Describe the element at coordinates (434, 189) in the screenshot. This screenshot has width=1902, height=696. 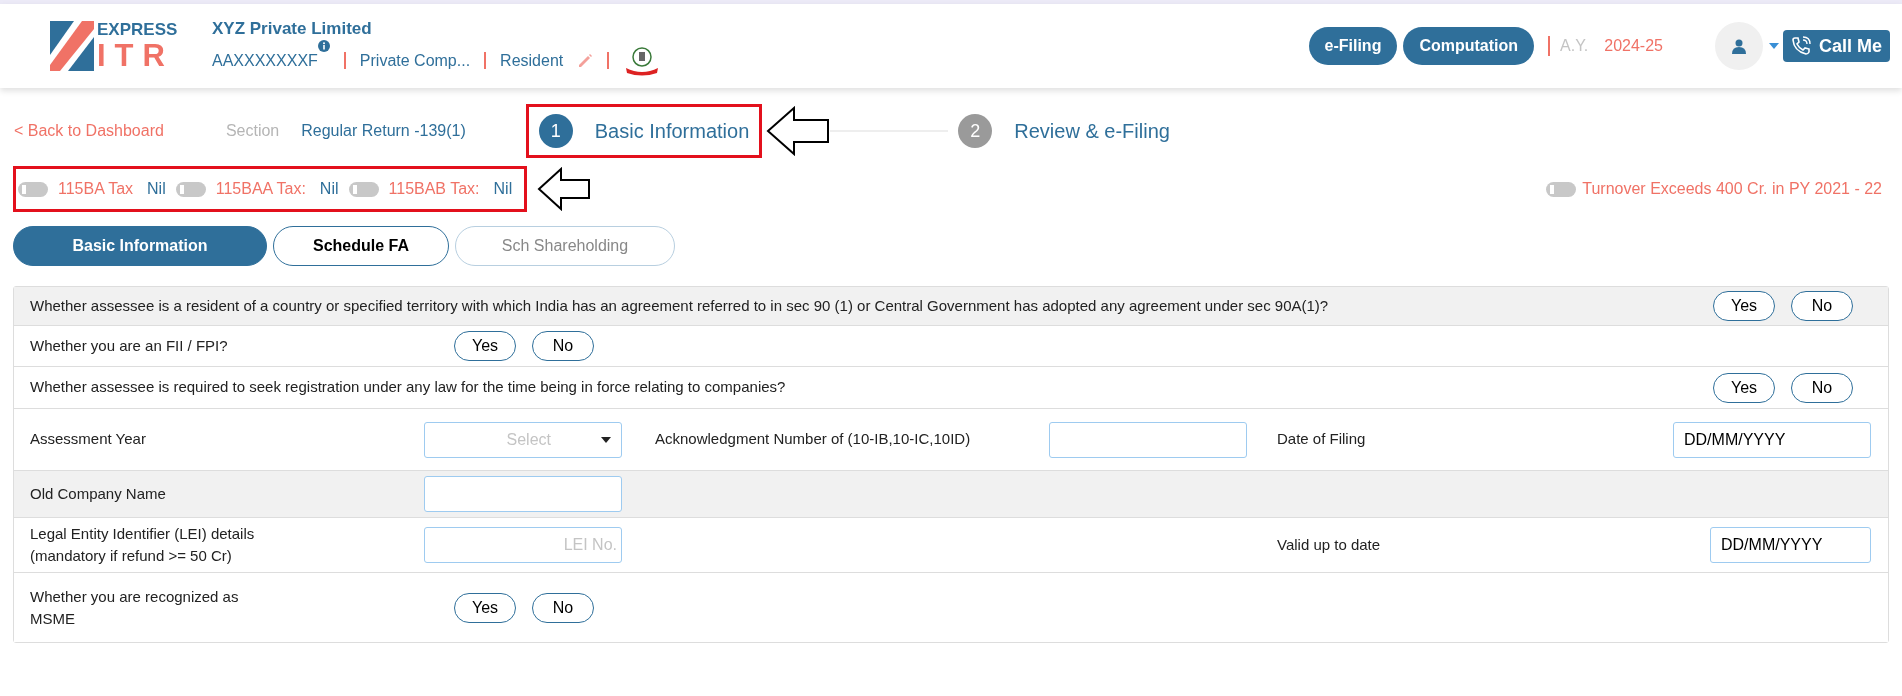
I see `tax-label: 115BAB Tax:` at that location.